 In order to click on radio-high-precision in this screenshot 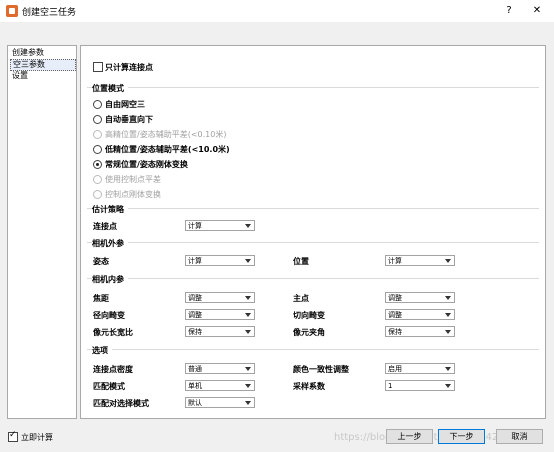, I will do `click(97, 134)`.